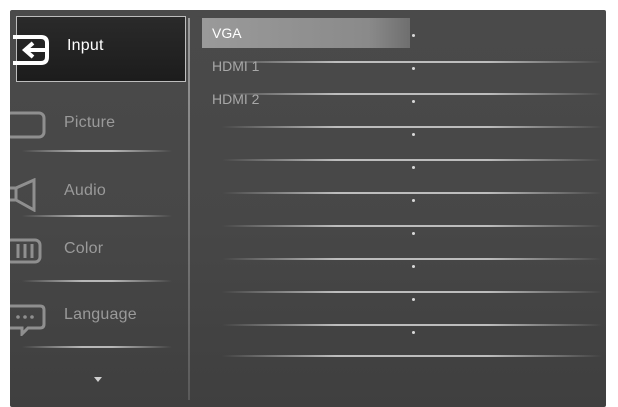  Describe the element at coordinates (30, 251) in the screenshot. I see `color-icon` at that location.